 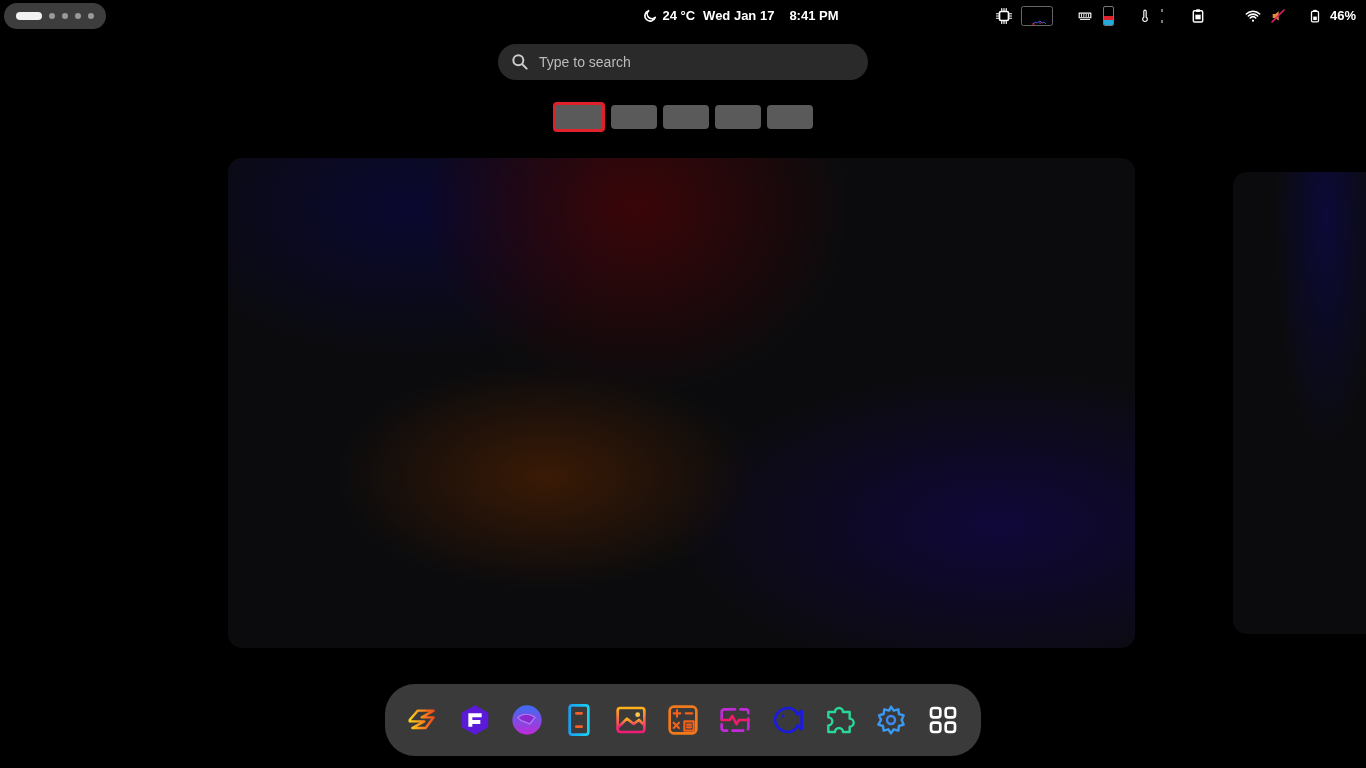 I want to click on image-icon, so click(x=631, y=720).